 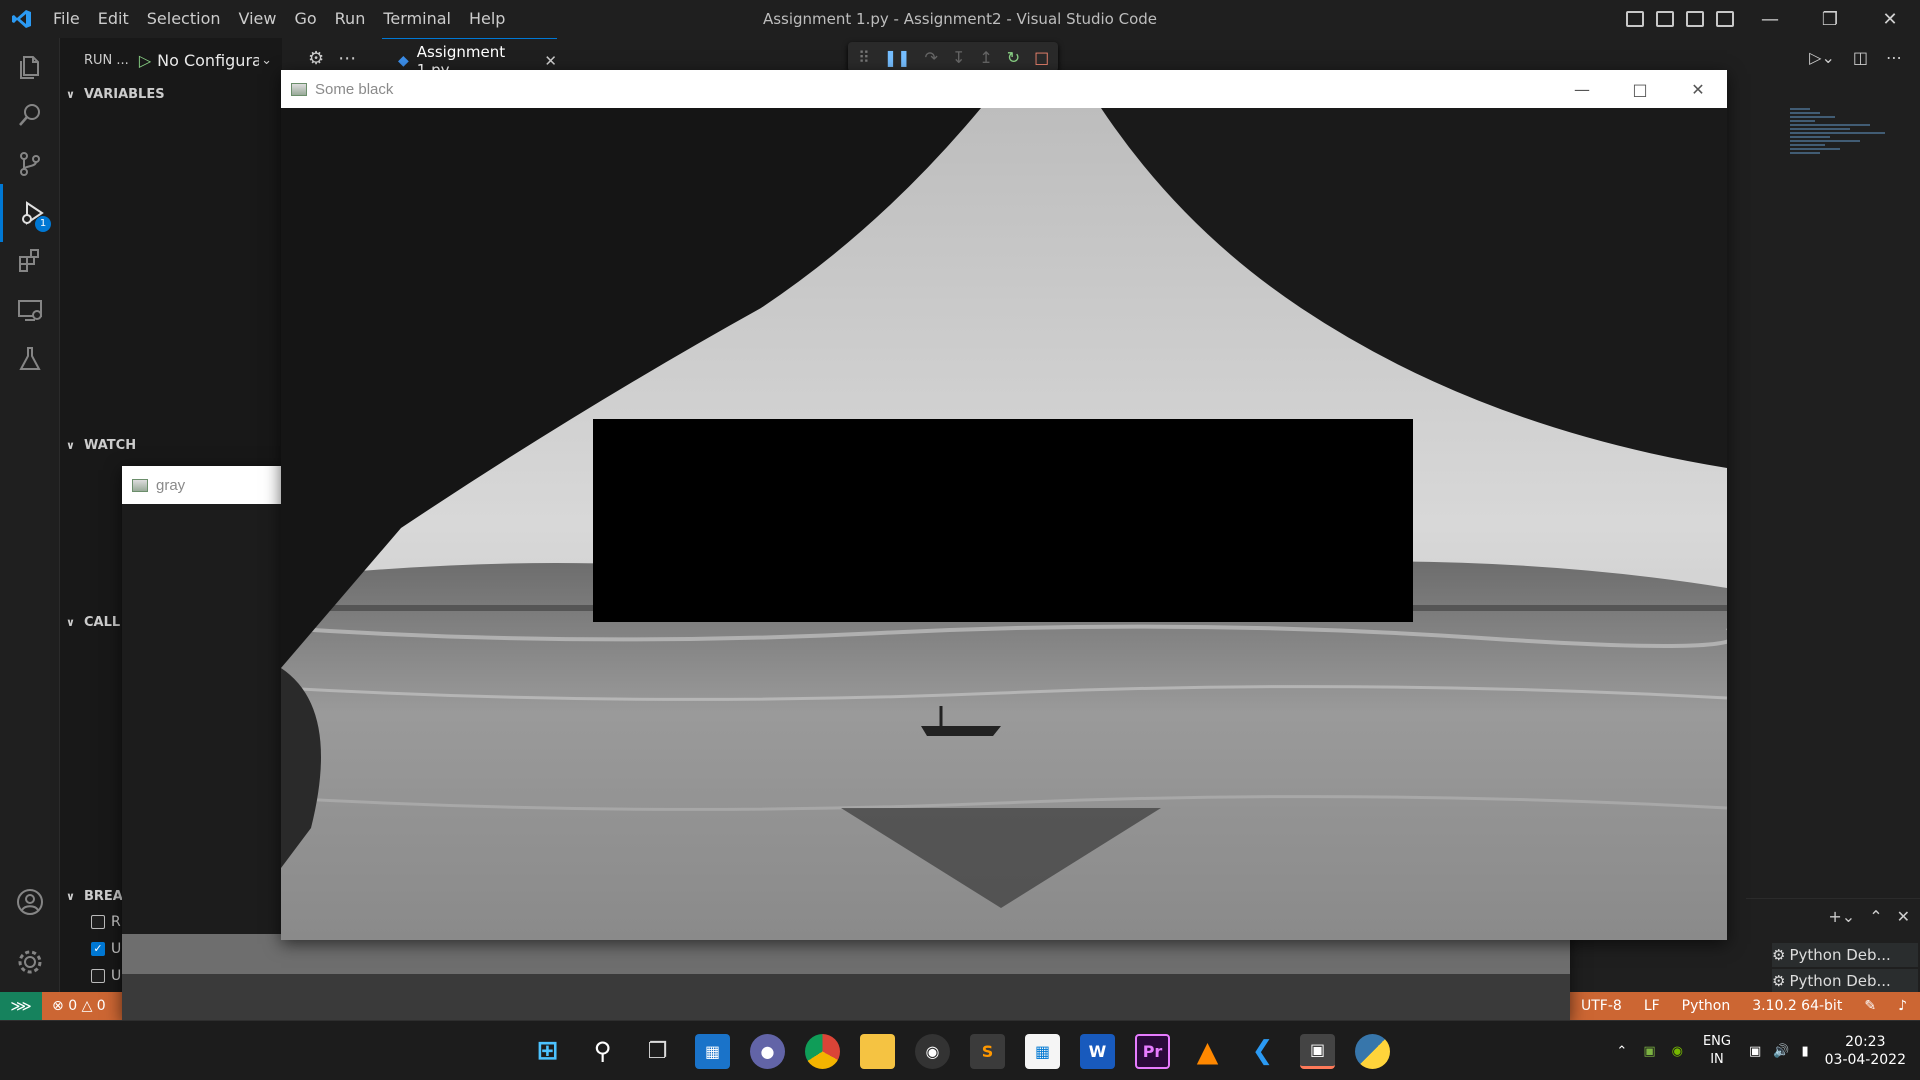 I want to click on chevron-down-icon: ⌄, so click(x=266, y=60).